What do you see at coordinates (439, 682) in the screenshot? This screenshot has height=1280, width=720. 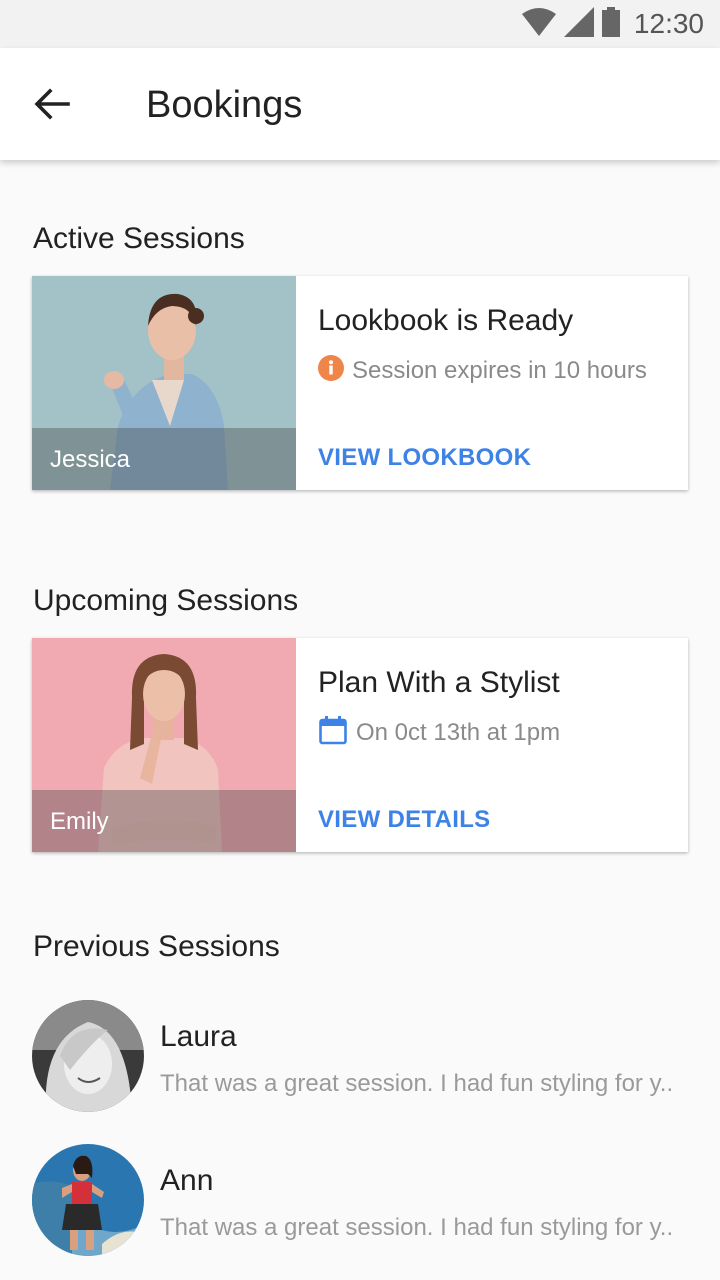 I see `card-title: Plan With a Stylist` at bounding box center [439, 682].